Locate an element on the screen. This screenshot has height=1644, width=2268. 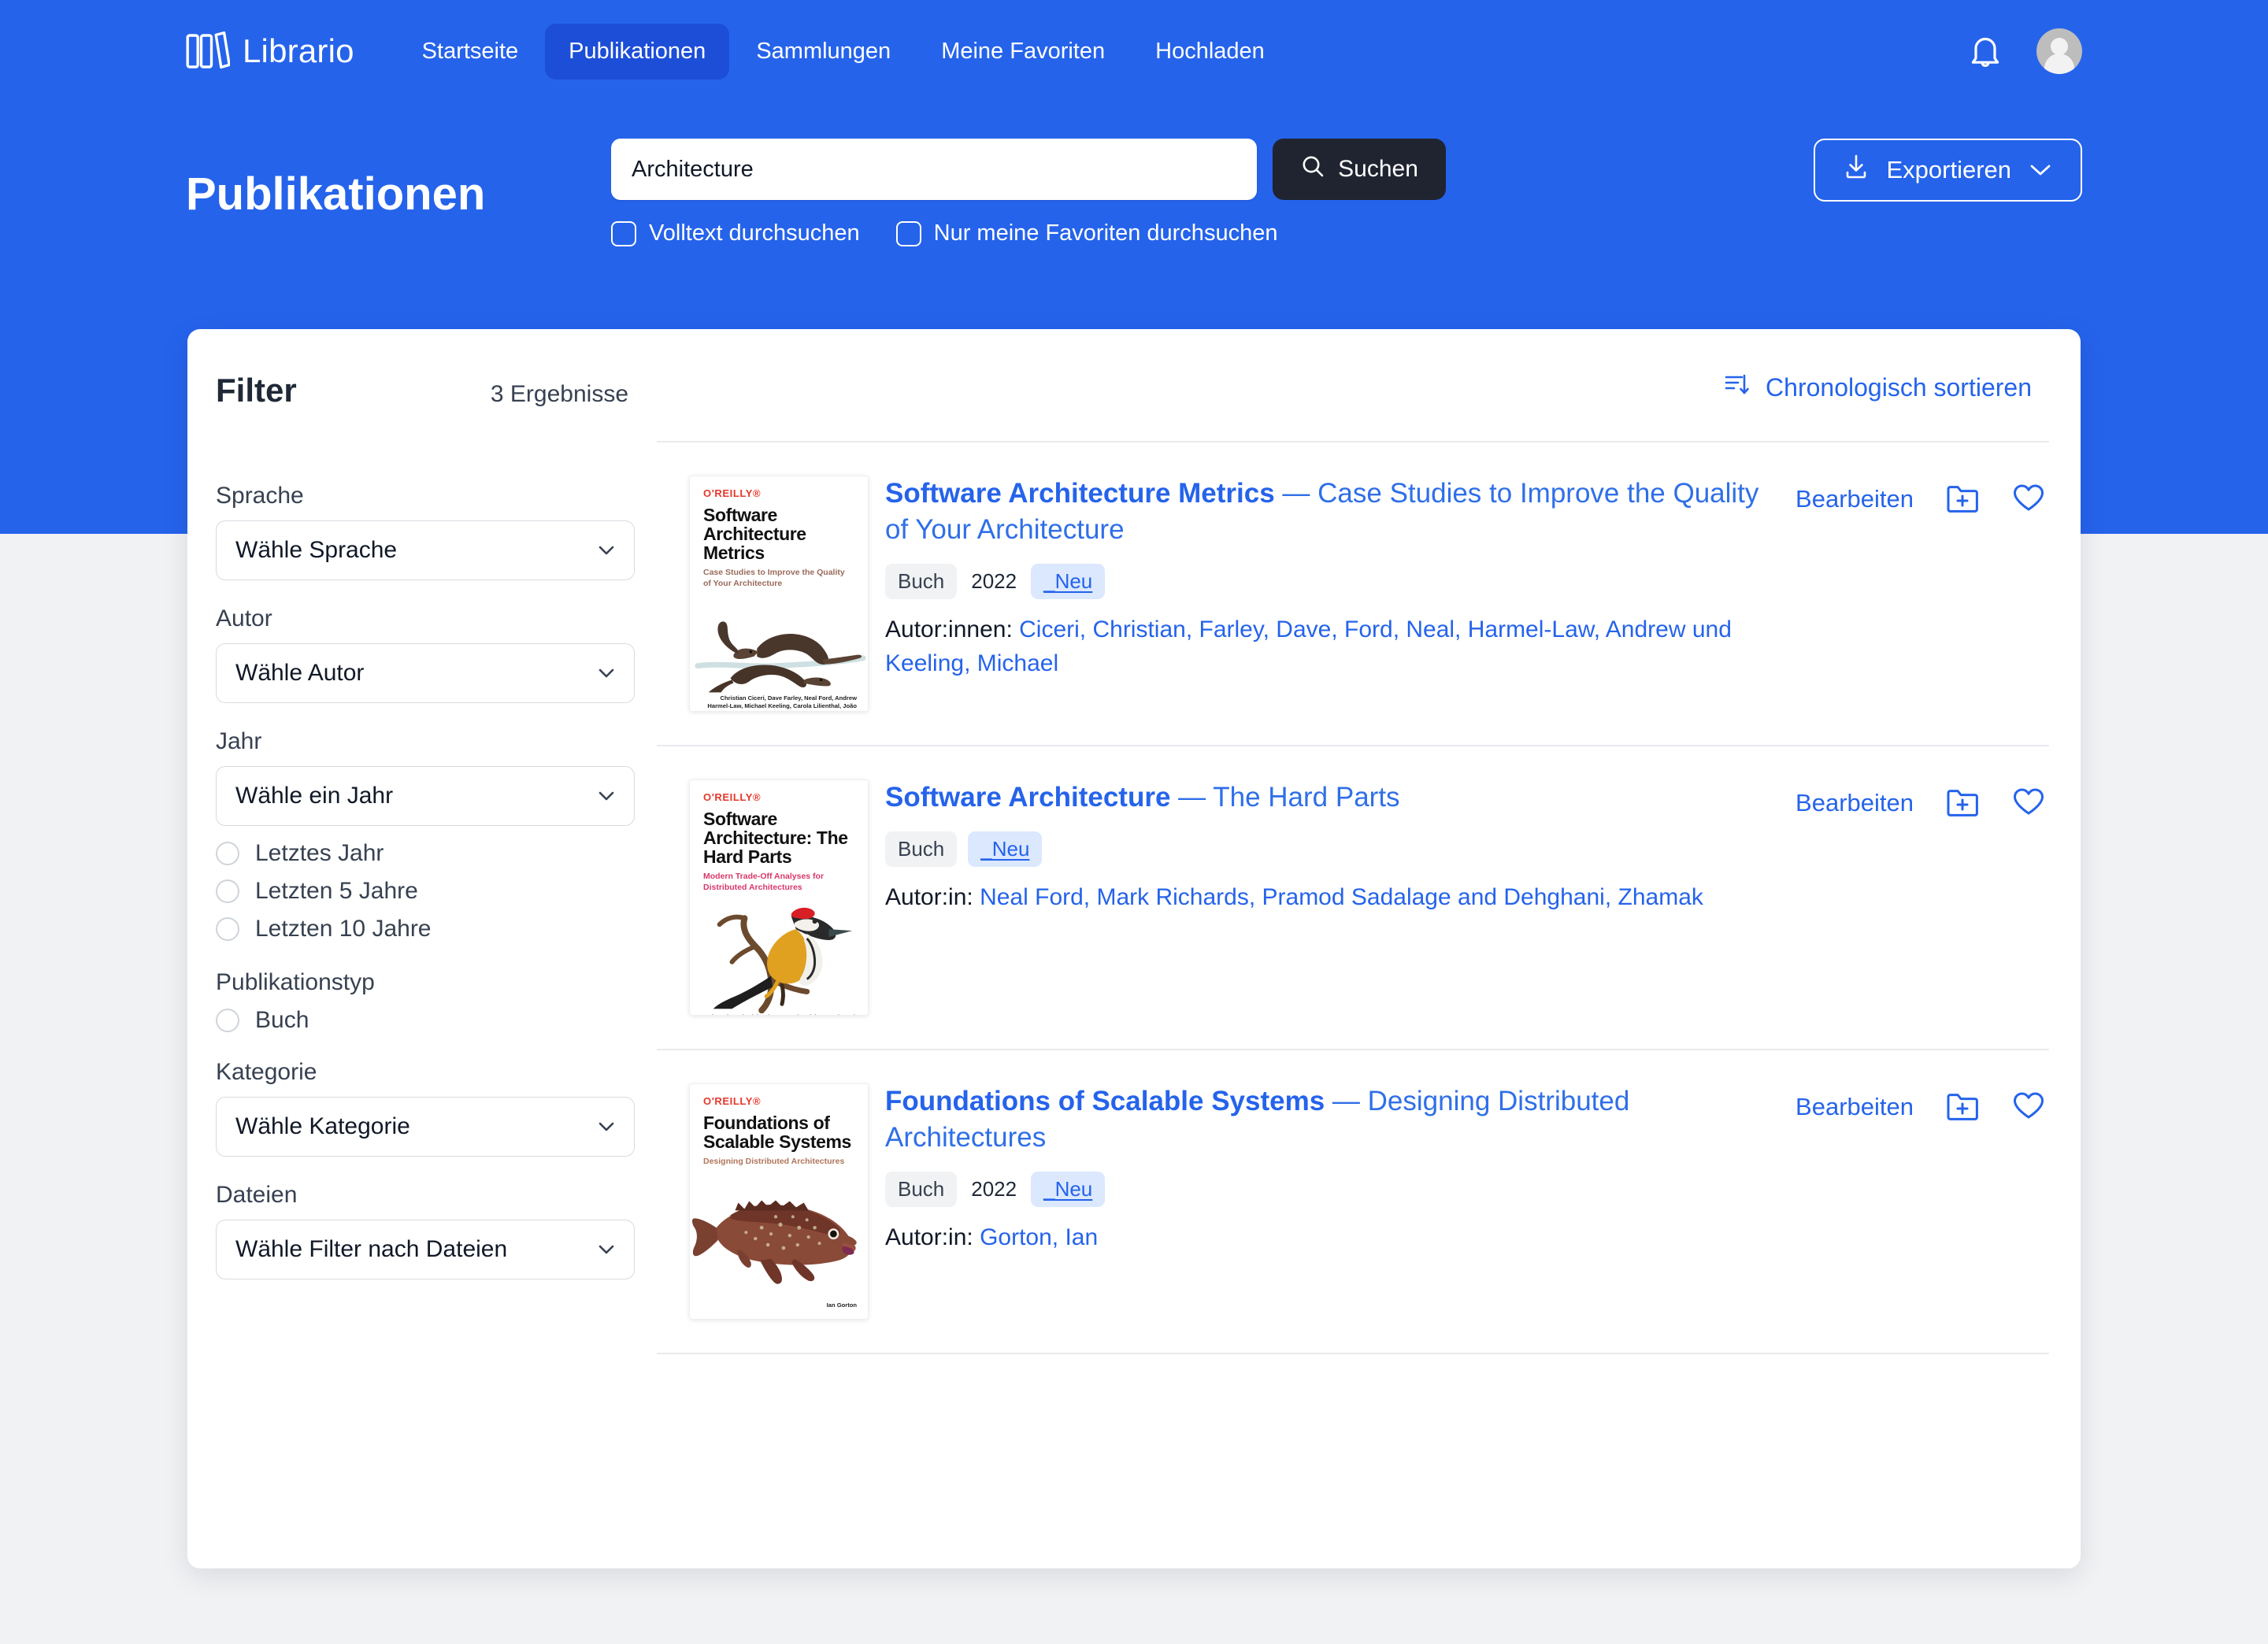
authors-links: Gorton, Ian is located at coordinates (1039, 1237).